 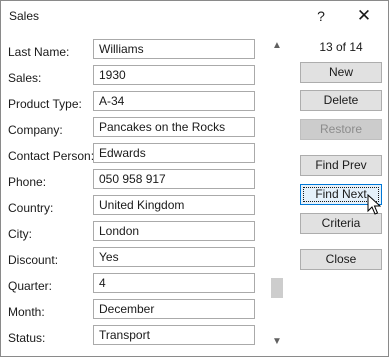 I want to click on field-row-phone: Phone:, so click(x=132, y=182).